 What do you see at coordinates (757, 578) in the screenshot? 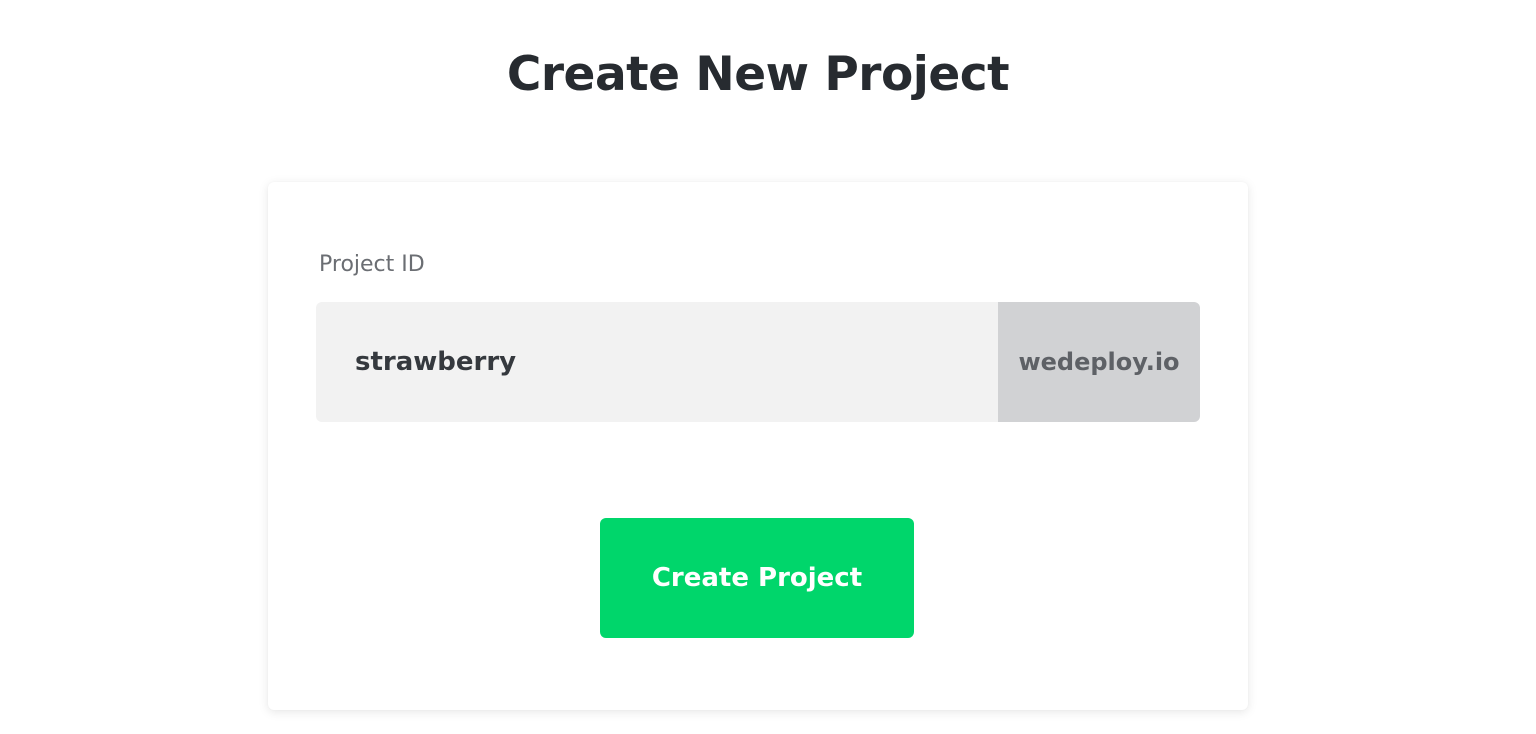
I see `create-project-button: Create Project` at bounding box center [757, 578].